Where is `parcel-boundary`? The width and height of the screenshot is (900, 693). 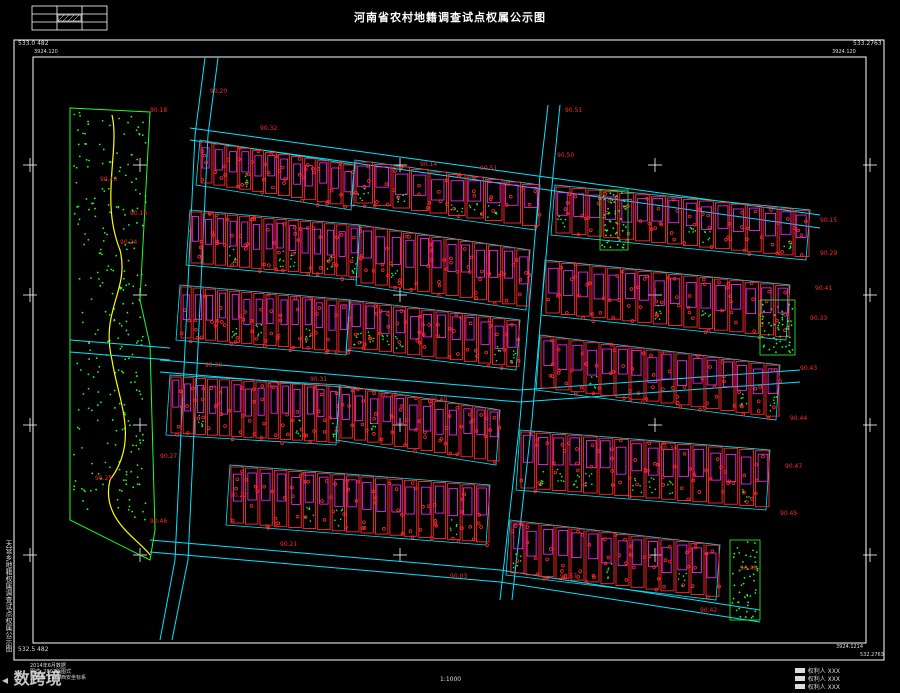 parcel-boundary is located at coordinates (220, 239).